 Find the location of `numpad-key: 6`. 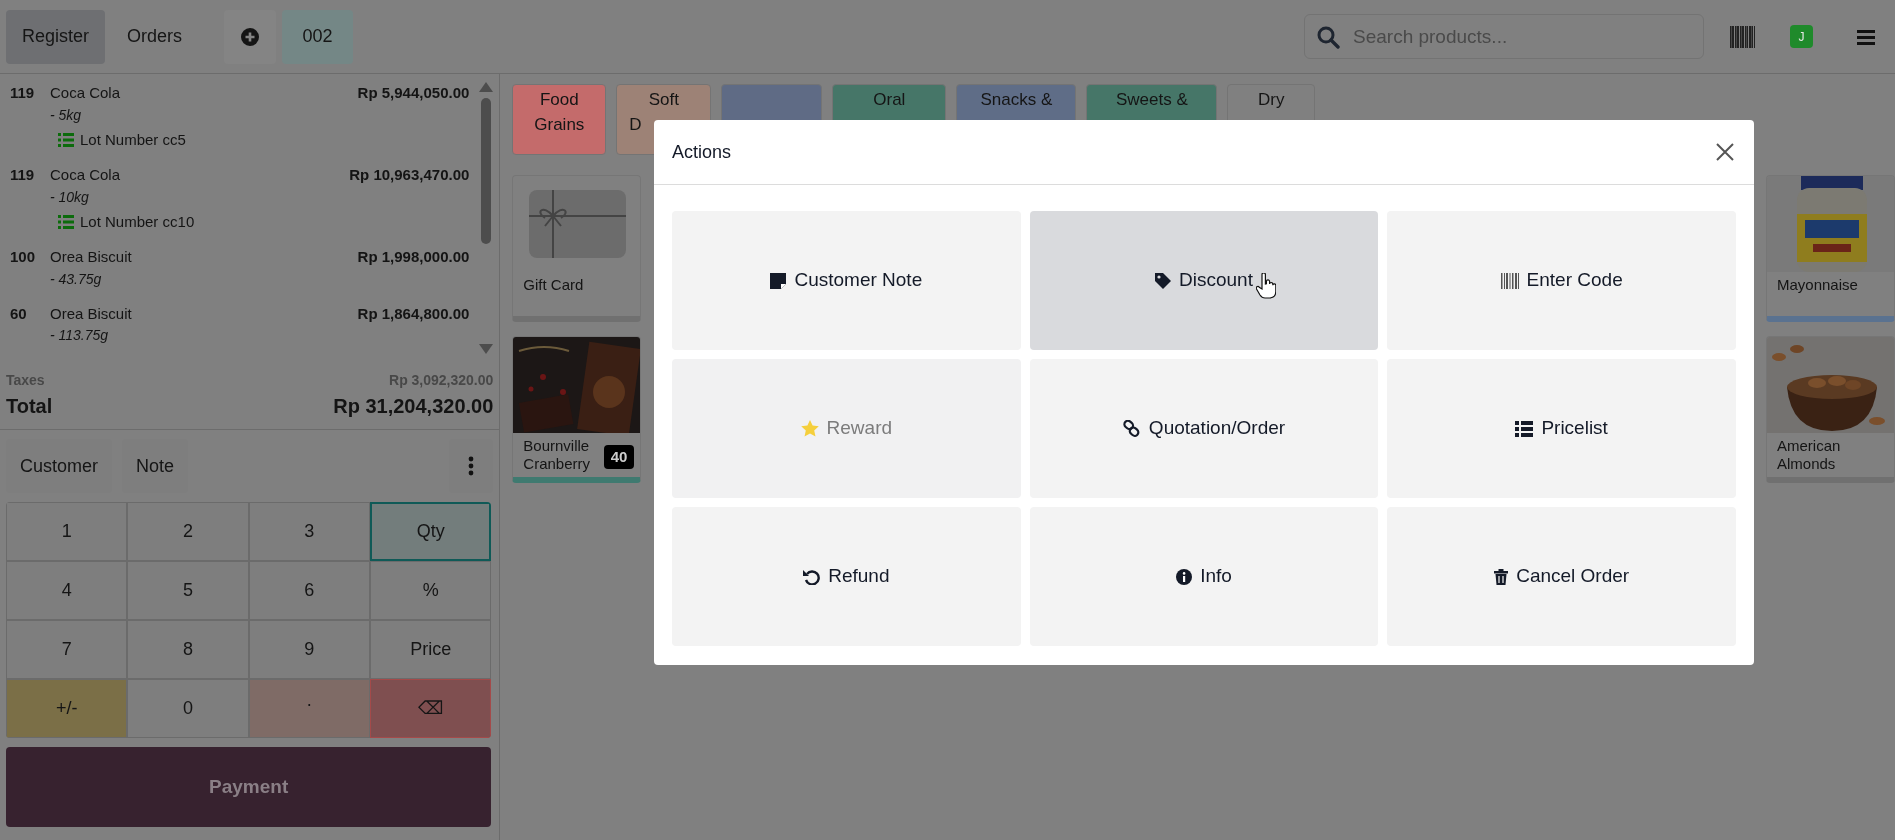

numpad-key: 6 is located at coordinates (309, 590).